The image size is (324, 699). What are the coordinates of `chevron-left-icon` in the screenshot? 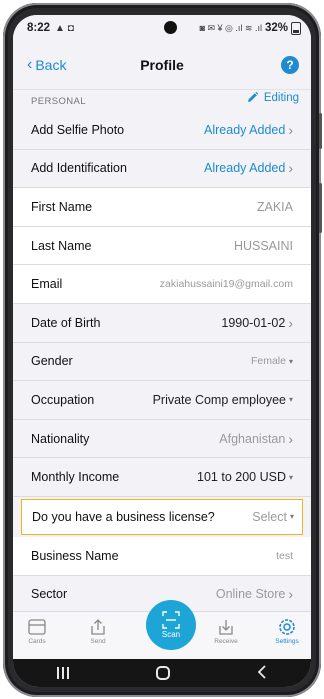 It's located at (262, 671).